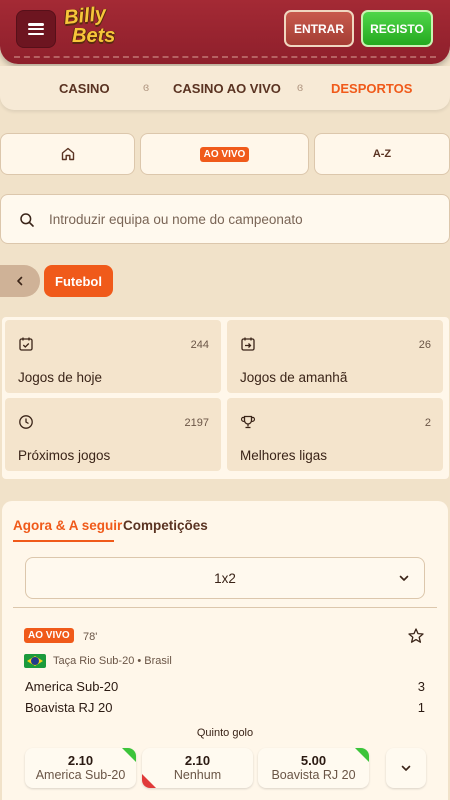  I want to click on odd-value: 5.00, so click(313, 760).